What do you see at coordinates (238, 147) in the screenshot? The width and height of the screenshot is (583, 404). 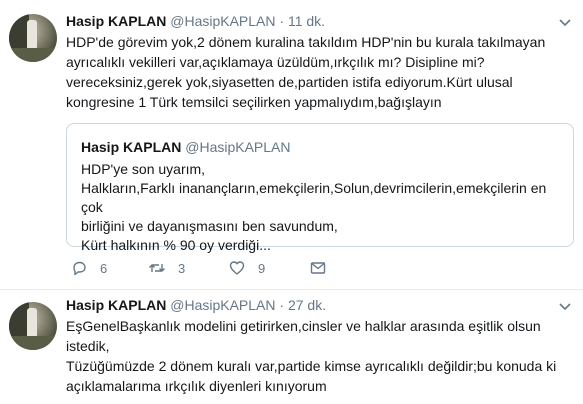 I see `quoted-author-handle: @HasipKAPLAN` at bounding box center [238, 147].